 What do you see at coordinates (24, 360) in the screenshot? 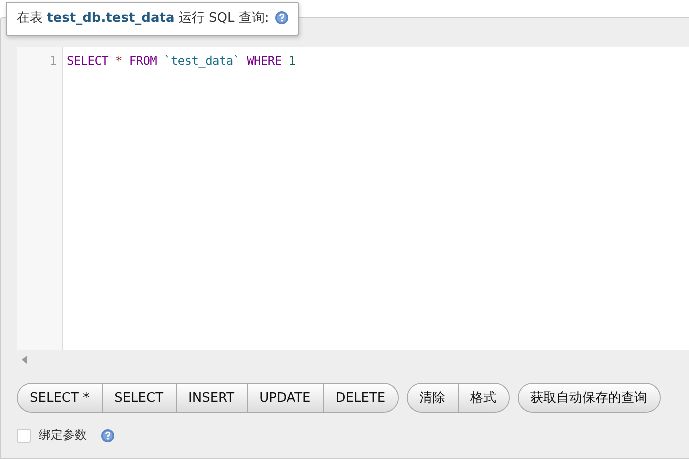
I see `scroll-left-icon` at bounding box center [24, 360].